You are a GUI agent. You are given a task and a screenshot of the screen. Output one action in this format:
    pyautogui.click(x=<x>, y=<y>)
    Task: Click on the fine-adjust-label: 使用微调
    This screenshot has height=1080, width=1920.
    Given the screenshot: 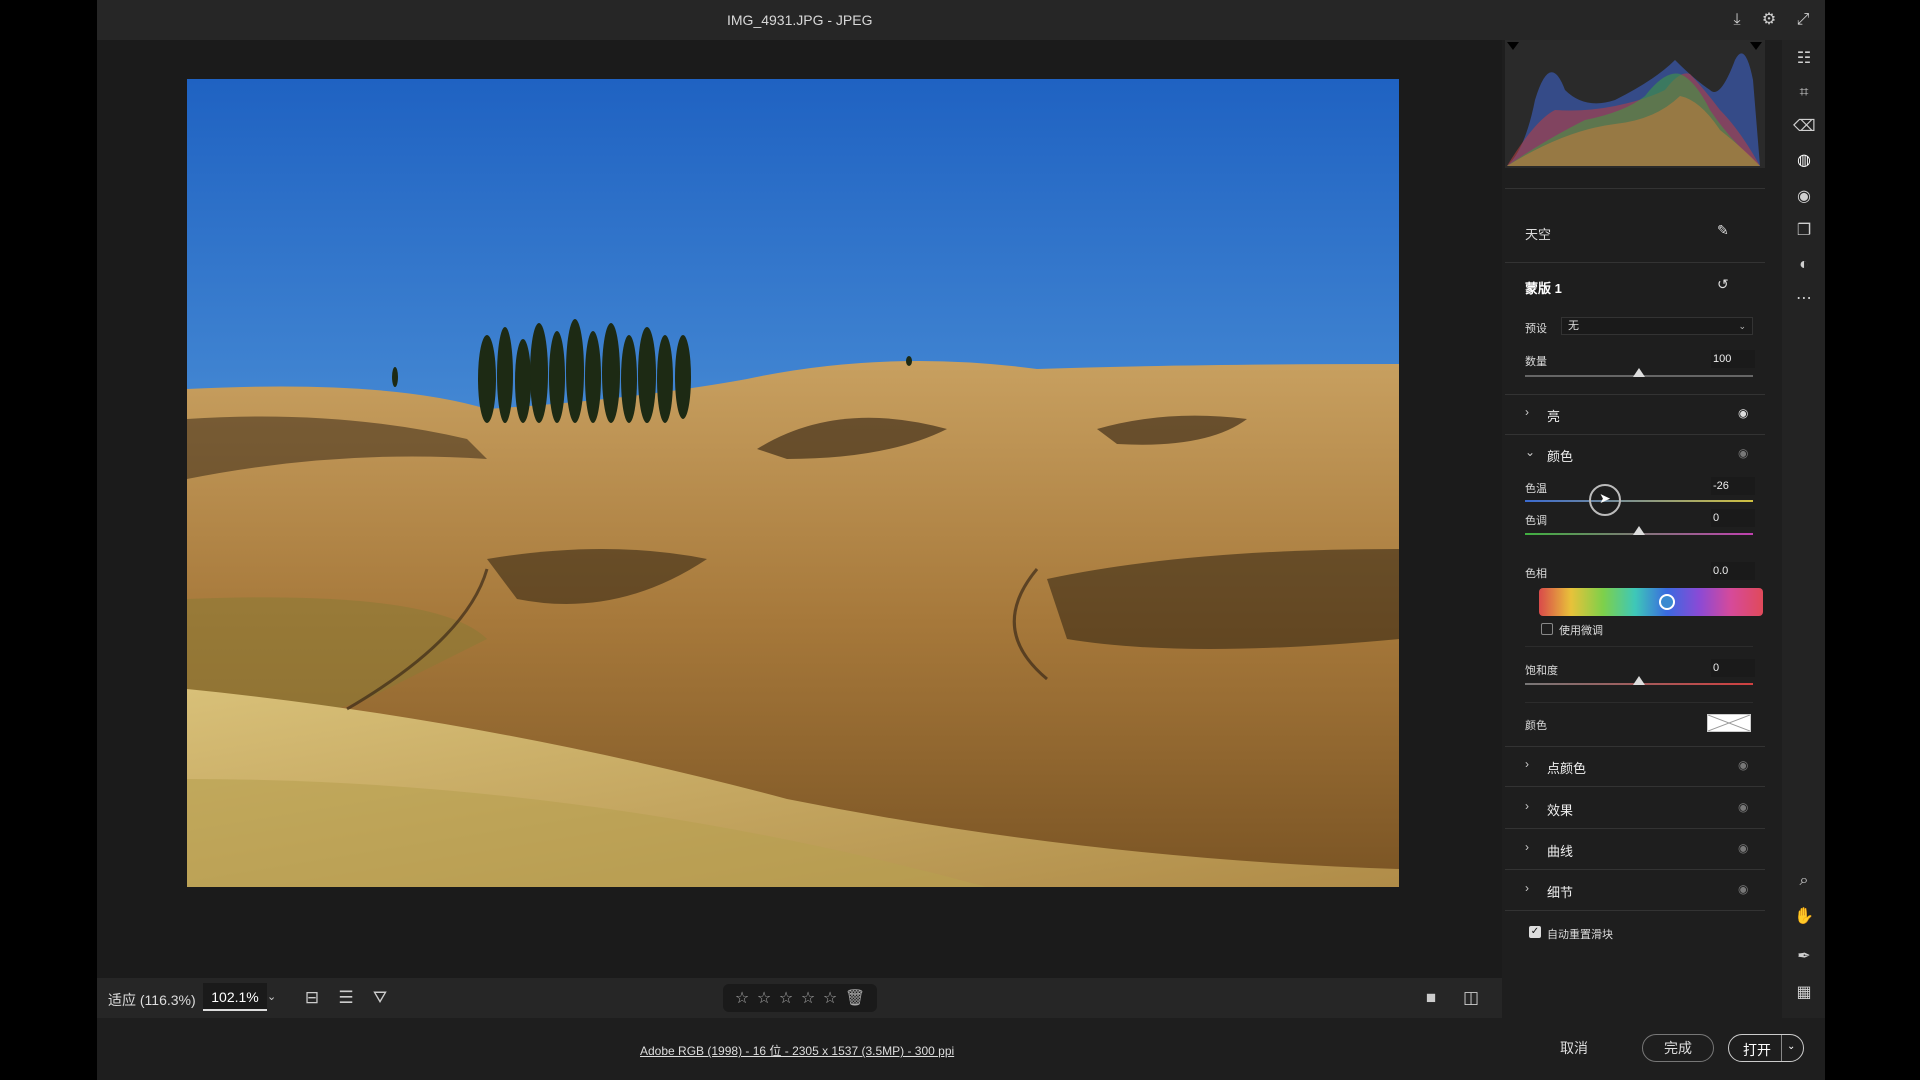 What is the action you would take?
    pyautogui.click(x=1581, y=631)
    